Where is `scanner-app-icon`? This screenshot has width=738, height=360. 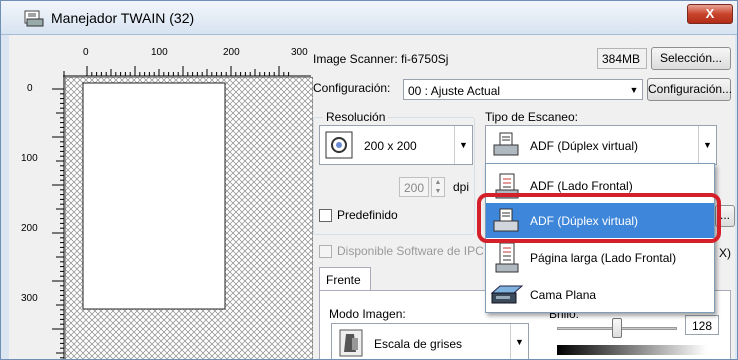
scanner-app-icon is located at coordinates (34, 18).